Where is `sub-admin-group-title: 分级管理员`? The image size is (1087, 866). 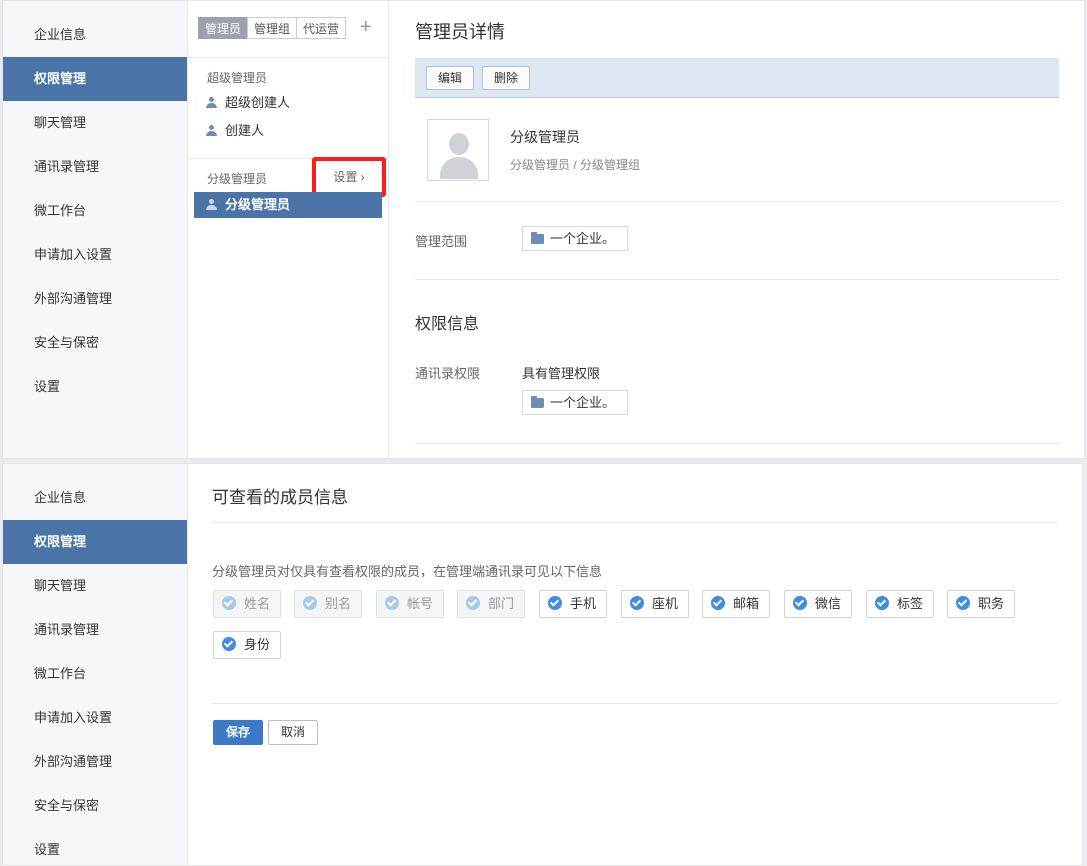
sub-admin-group-title: 分级管理员 is located at coordinates (237, 179).